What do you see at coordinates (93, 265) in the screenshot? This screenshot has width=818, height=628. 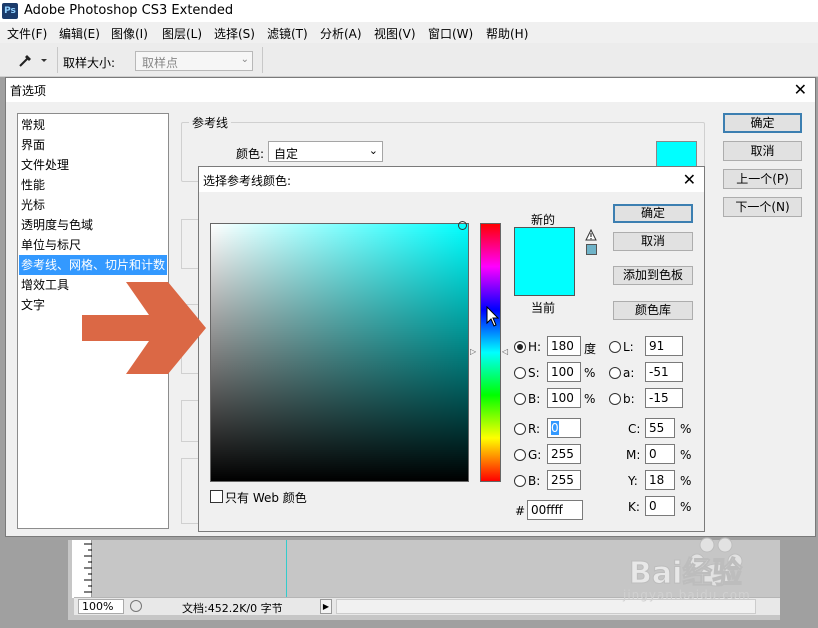 I see `category-guides-grid-slices: 参考线、网格、切片和计数` at bounding box center [93, 265].